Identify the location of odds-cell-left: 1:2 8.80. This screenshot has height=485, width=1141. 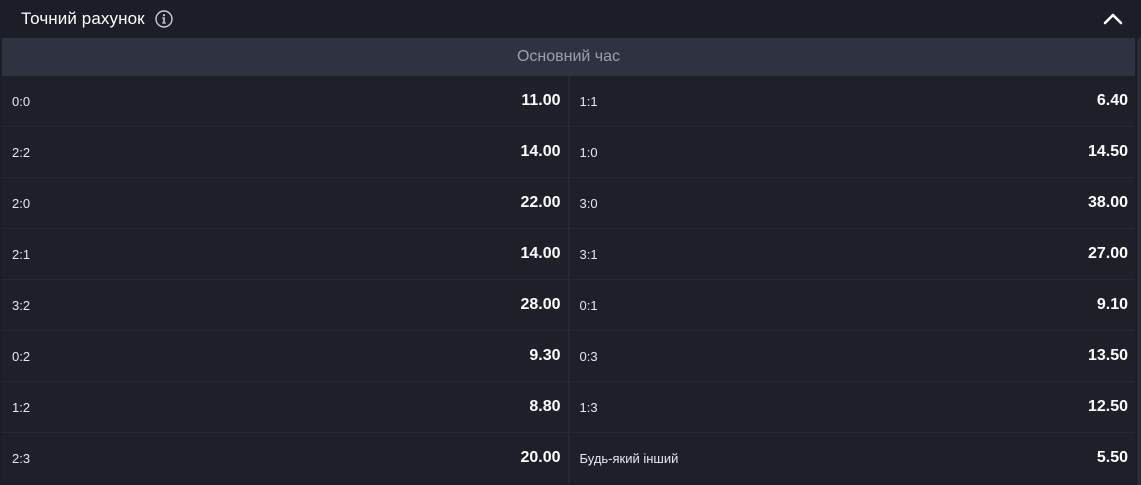
(286, 407).